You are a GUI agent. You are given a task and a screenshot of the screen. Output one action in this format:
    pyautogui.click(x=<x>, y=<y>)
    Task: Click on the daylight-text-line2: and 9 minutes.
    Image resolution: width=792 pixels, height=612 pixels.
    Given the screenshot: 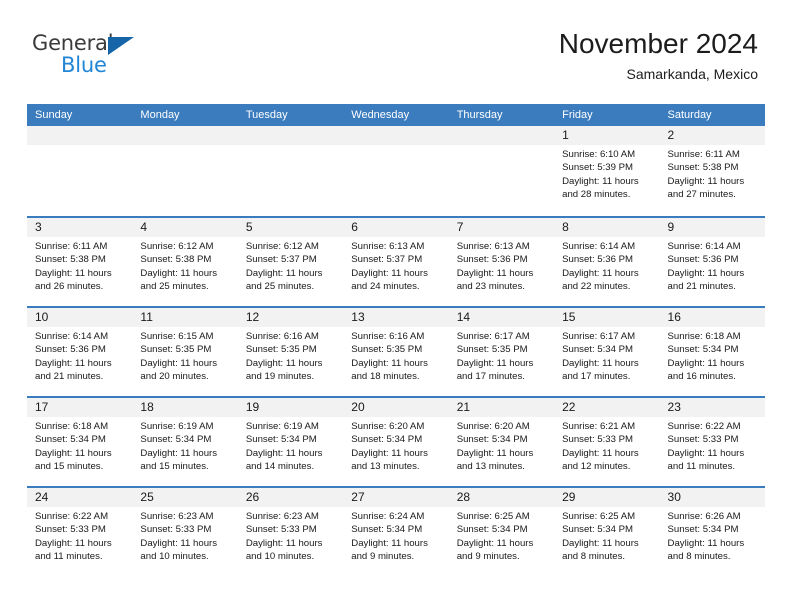 What is the action you would take?
    pyautogui.click(x=488, y=556)
    